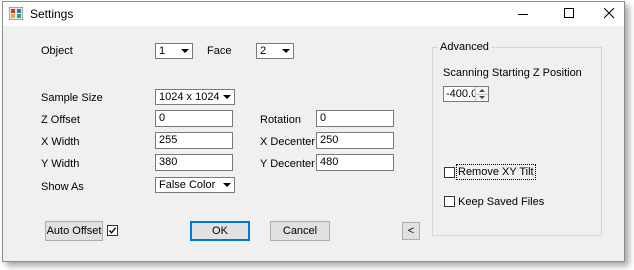  Describe the element at coordinates (287, 164) in the screenshot. I see `y-decenter-label: Y Decenter` at that location.